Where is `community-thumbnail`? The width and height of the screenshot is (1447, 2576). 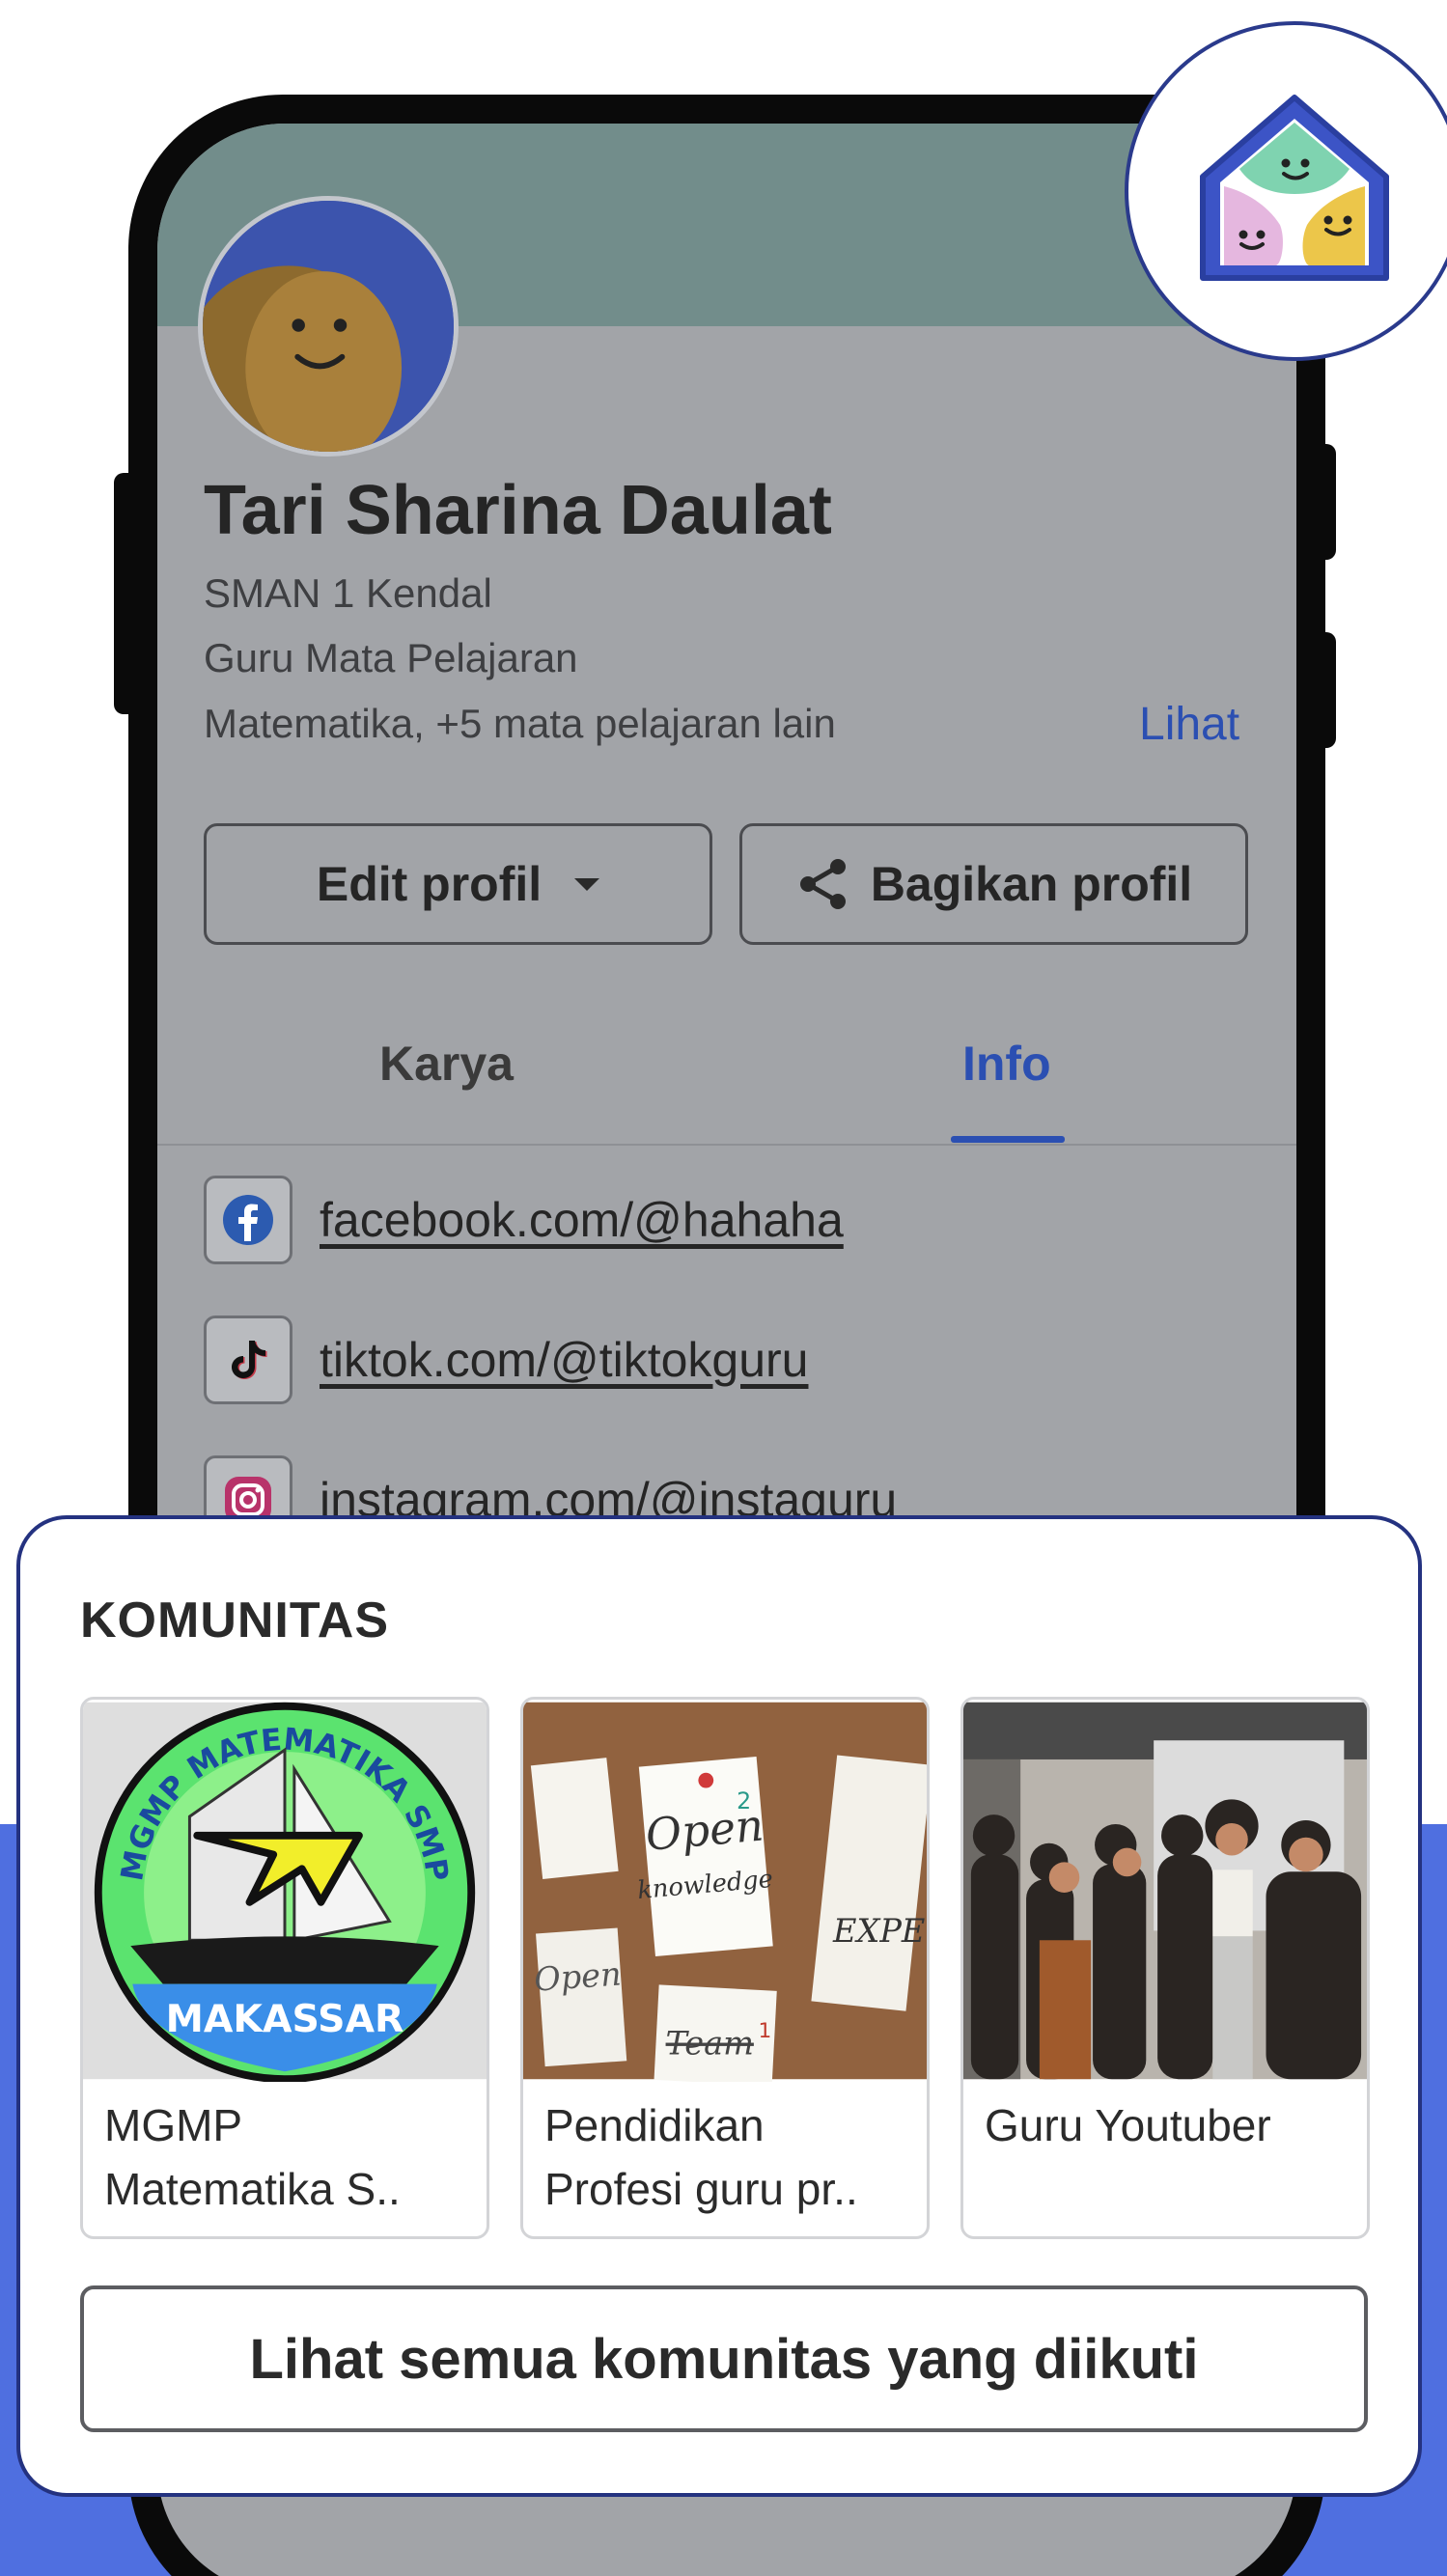 community-thumbnail is located at coordinates (1165, 1891).